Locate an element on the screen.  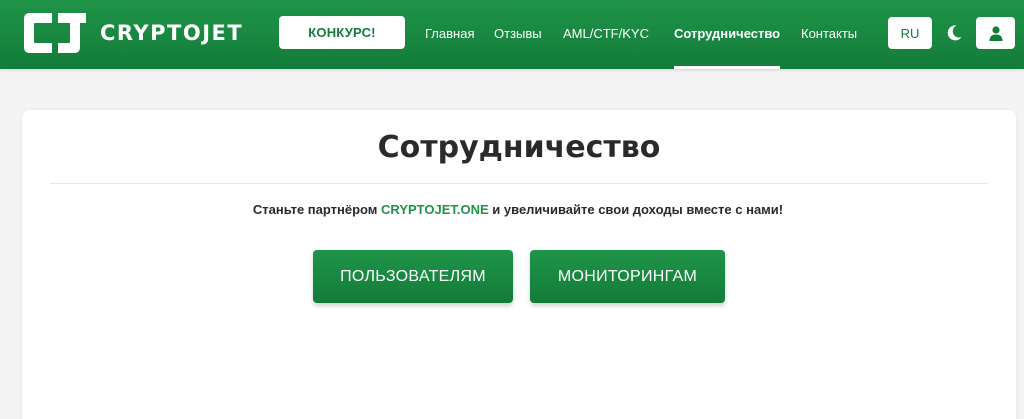
nav-item-reviews: Отзывы is located at coordinates (518, 33).